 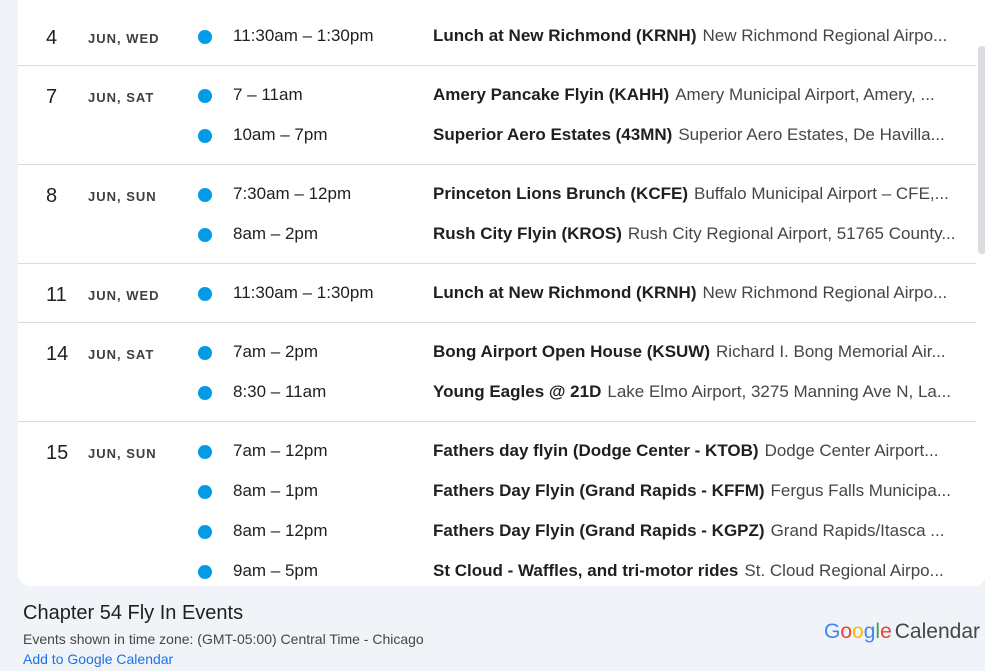 What do you see at coordinates (527, 233) in the screenshot?
I see `event-title: Rush City Flyin (KROS)` at bounding box center [527, 233].